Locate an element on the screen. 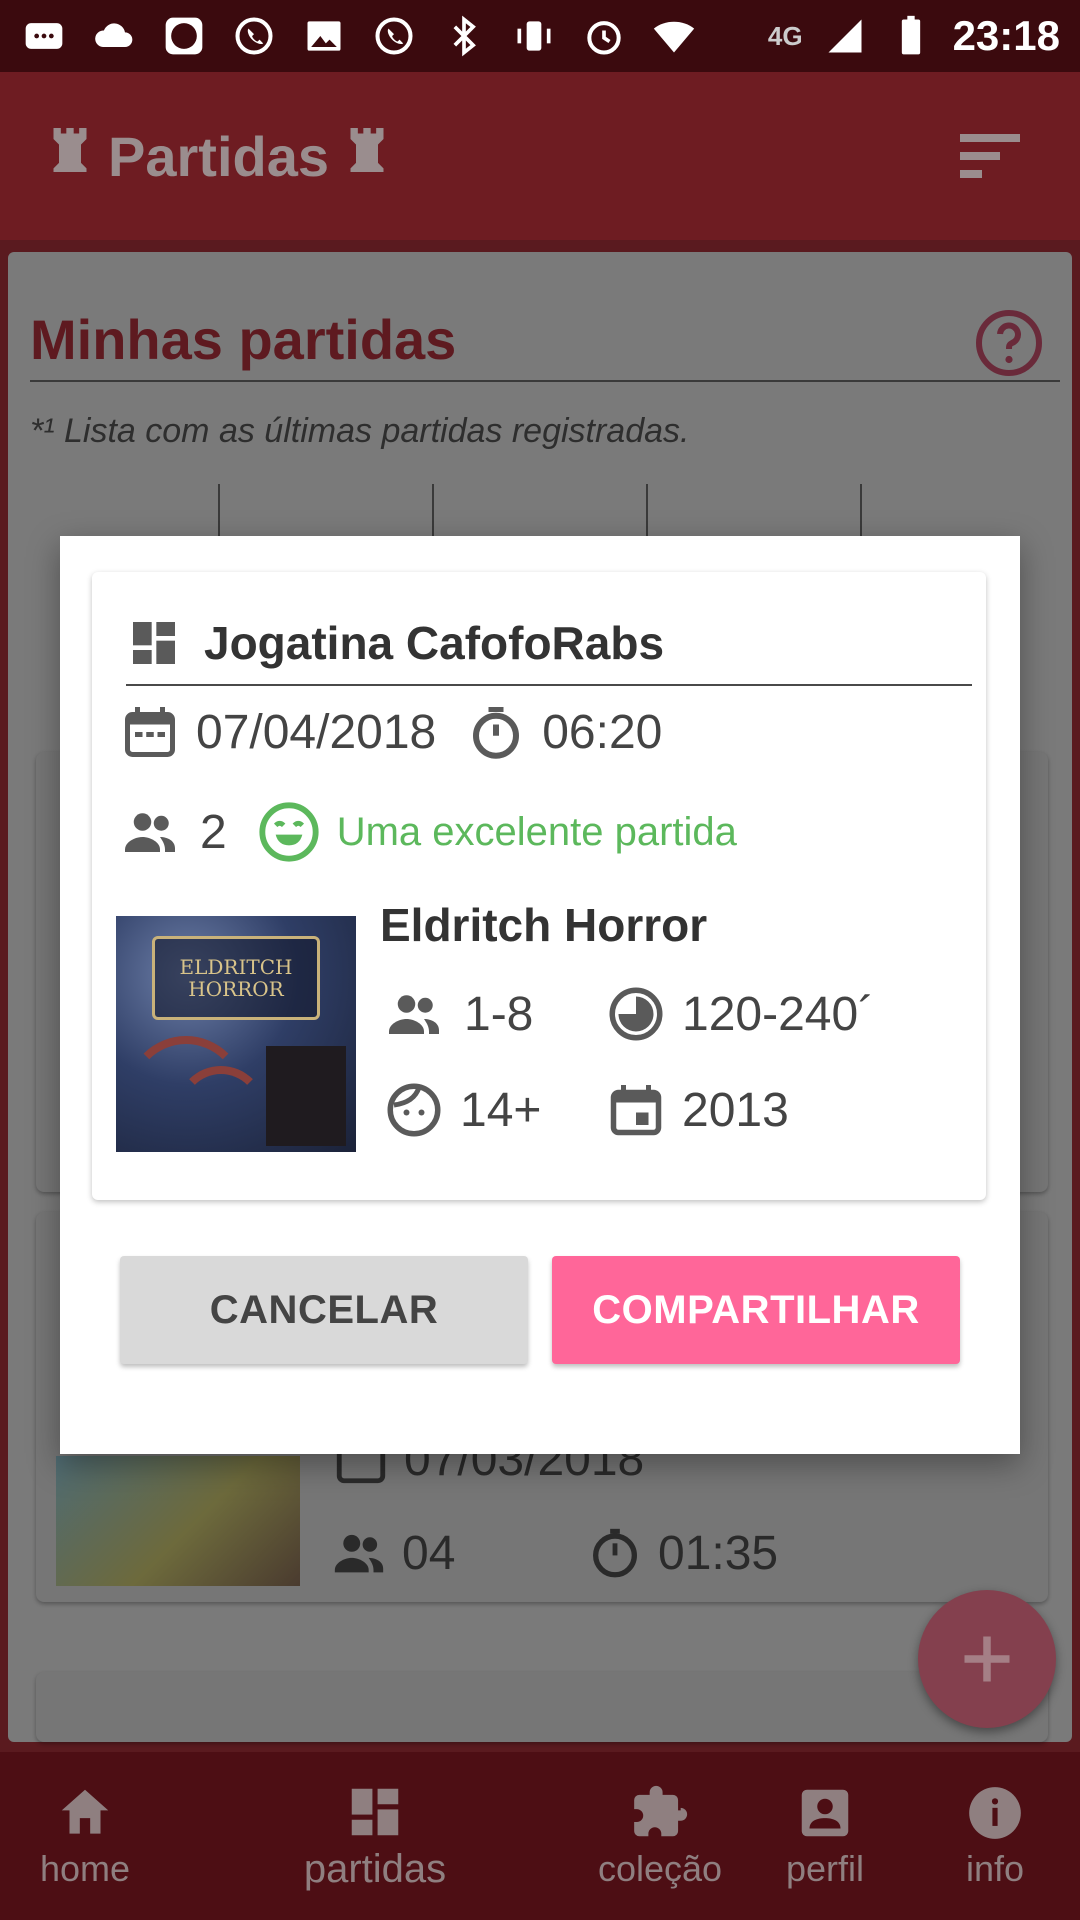 This screenshot has height=1920, width=1080. match-date-row: 07/04/2018 06:20 is located at coordinates (391, 732).